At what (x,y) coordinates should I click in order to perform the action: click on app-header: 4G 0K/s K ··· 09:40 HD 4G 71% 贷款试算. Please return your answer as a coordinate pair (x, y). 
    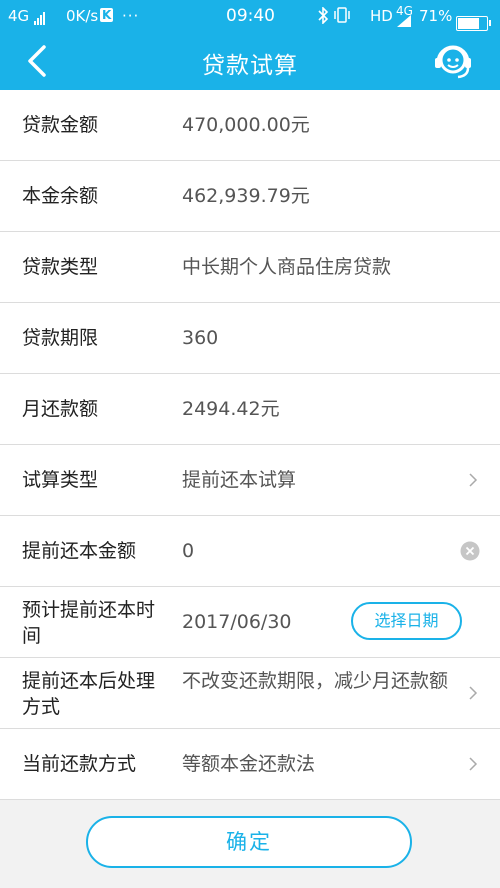
    Looking at the image, I should click on (250, 45).